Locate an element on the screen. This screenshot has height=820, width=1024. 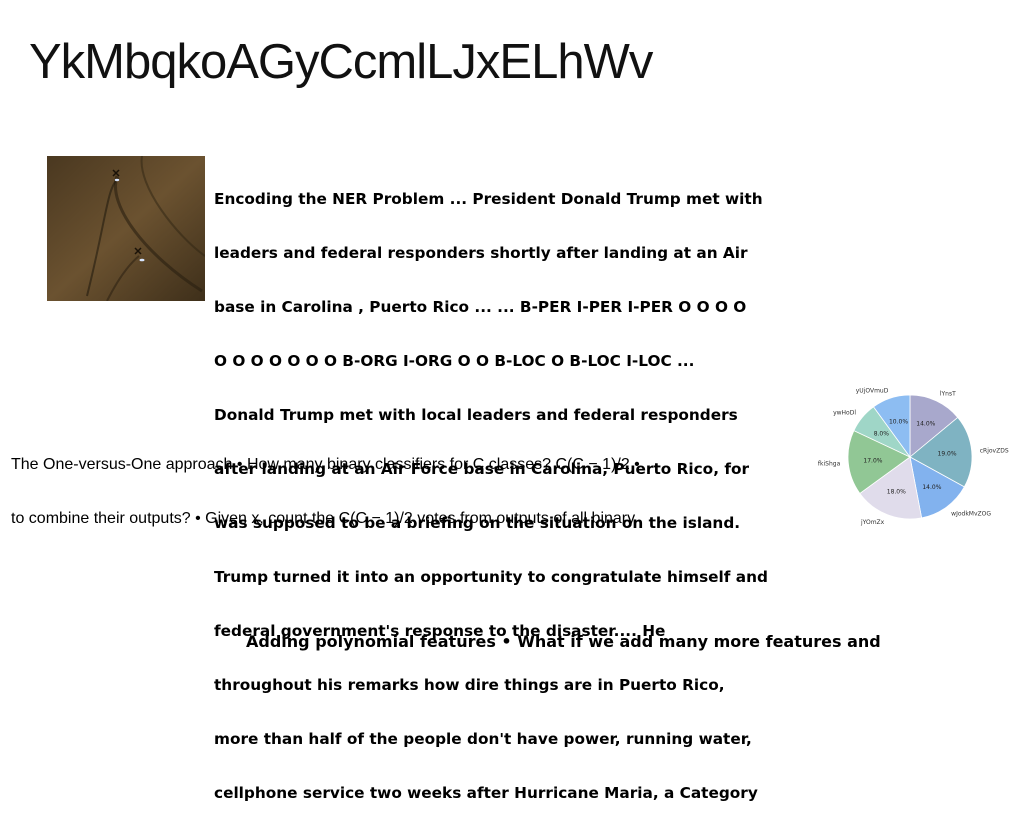
pie-category-label: yUjOVmuD is located at coordinates (872, 390).